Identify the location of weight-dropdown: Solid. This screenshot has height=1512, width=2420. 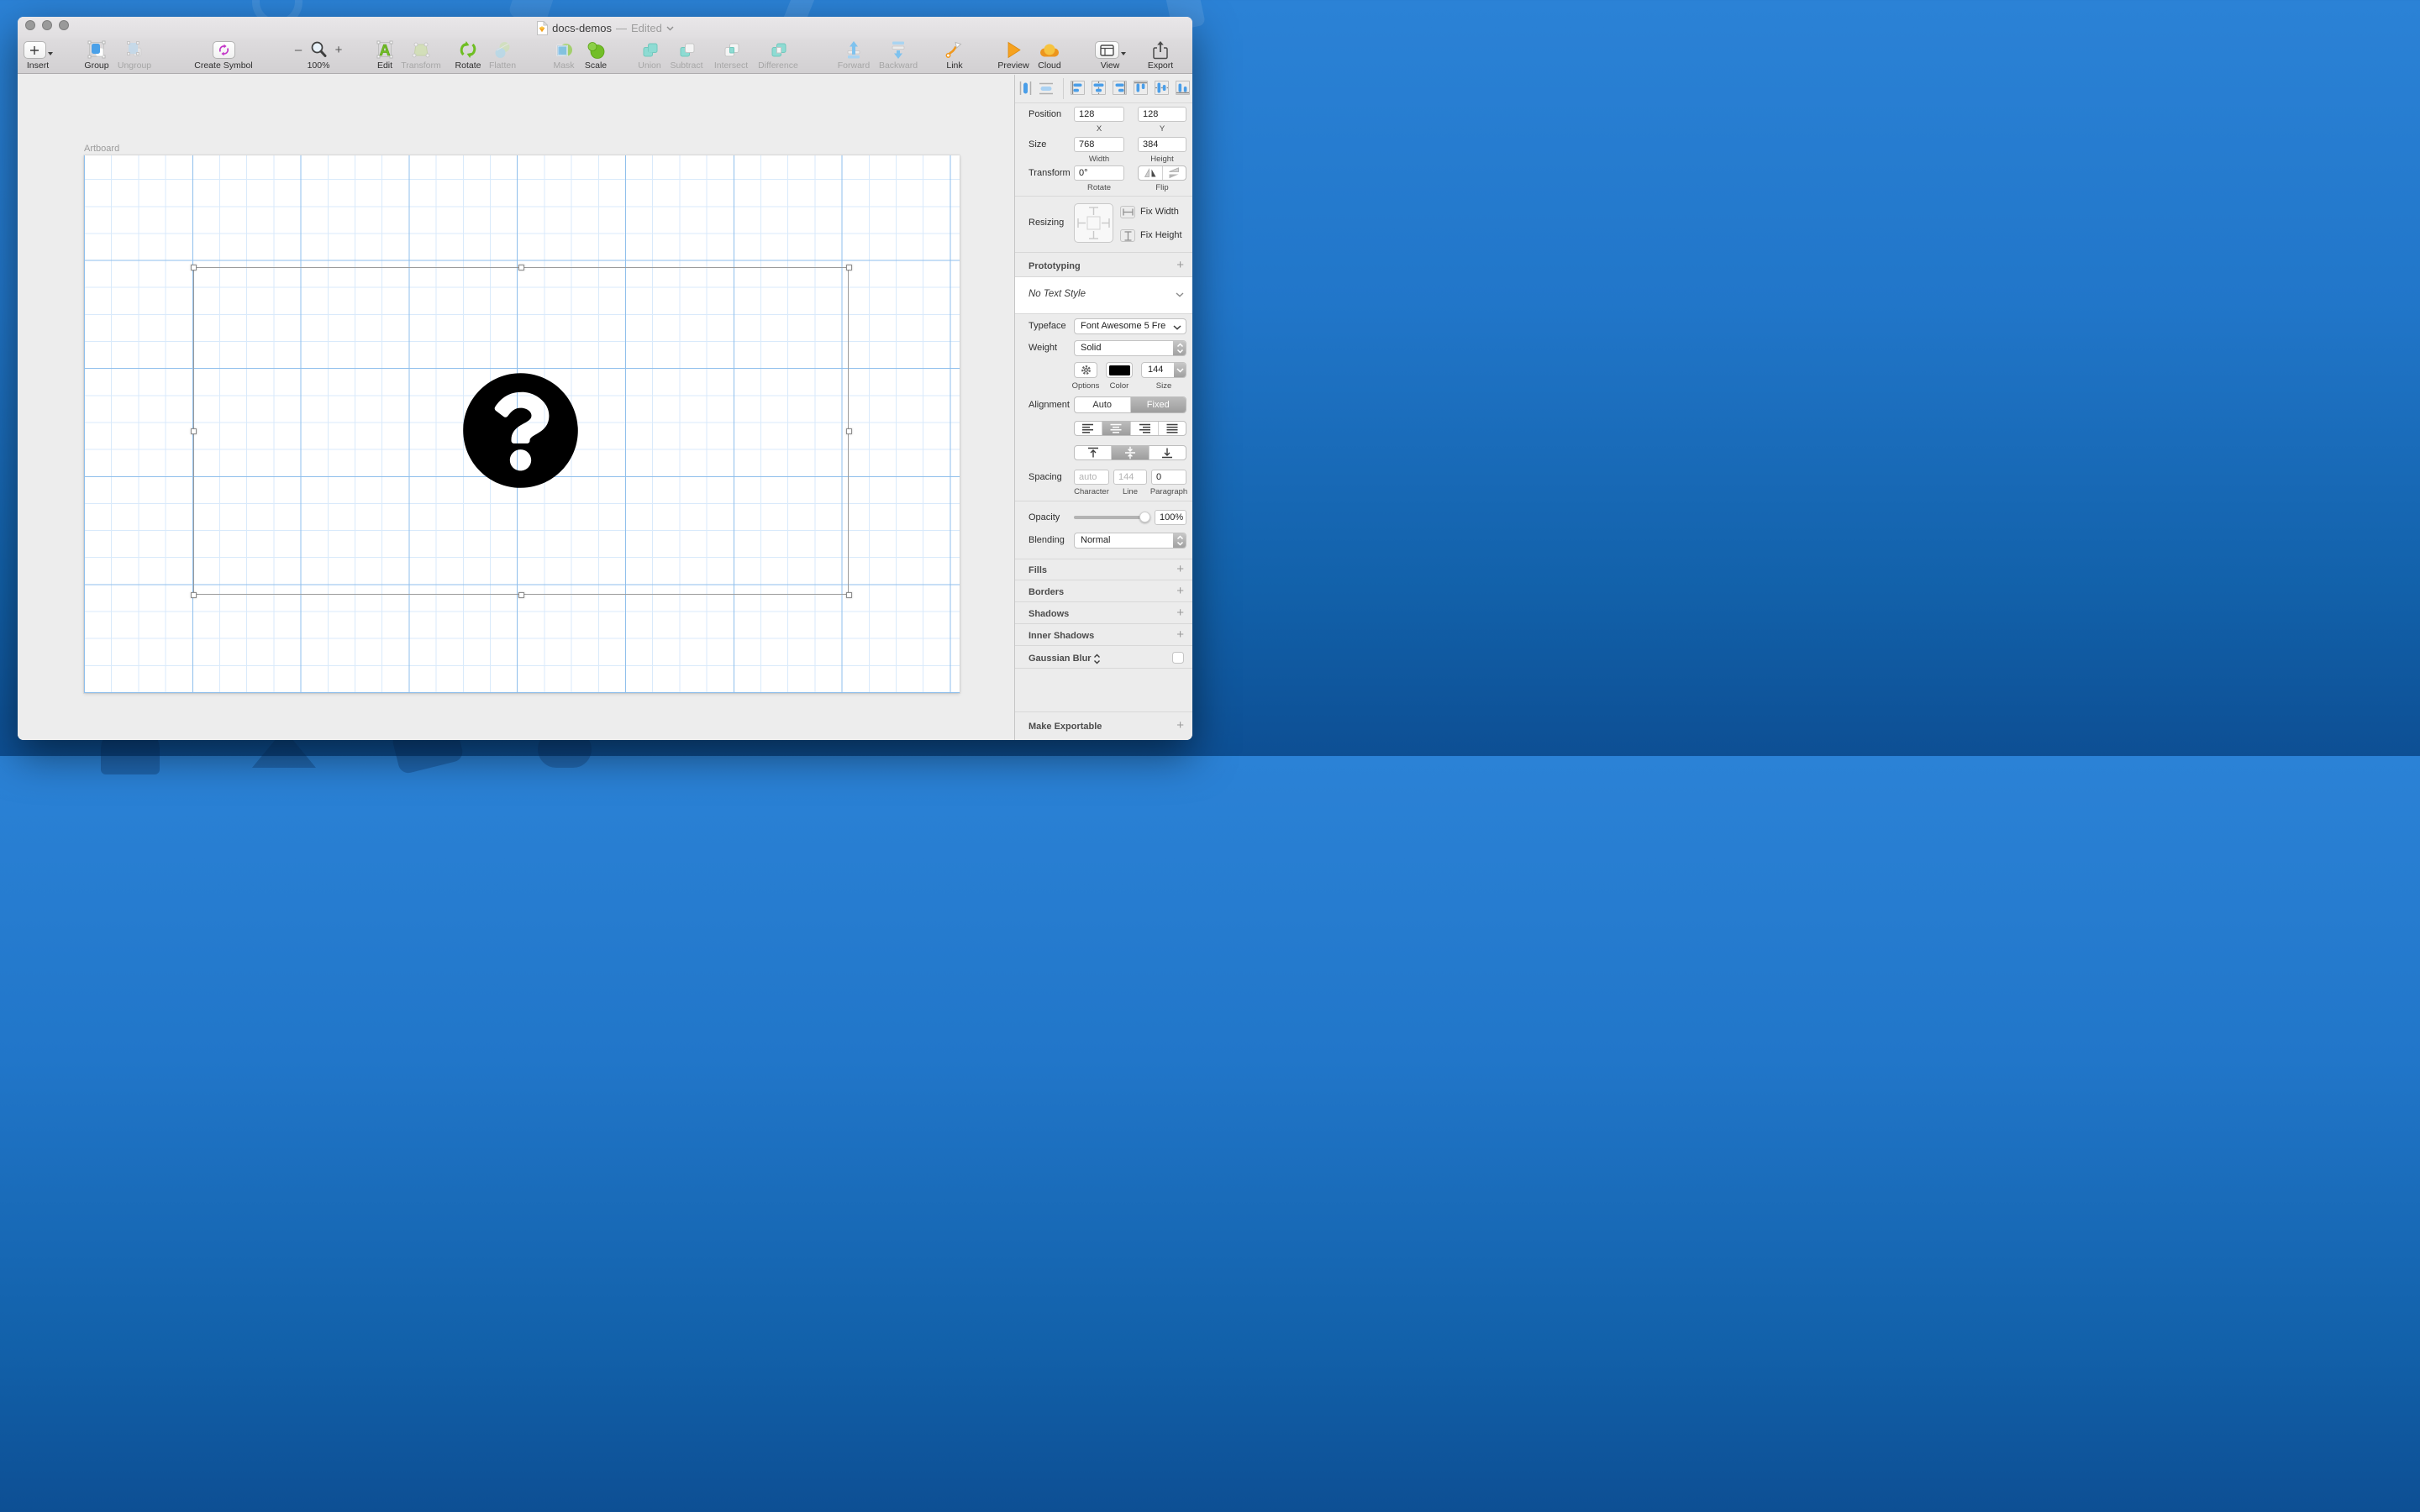
(1130, 348).